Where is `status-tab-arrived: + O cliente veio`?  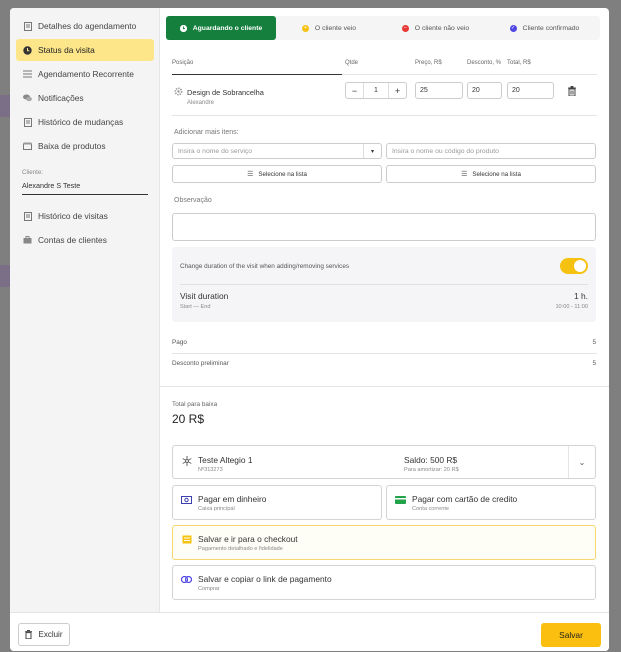
status-tab-arrived: + O cliente veio is located at coordinates (329, 28).